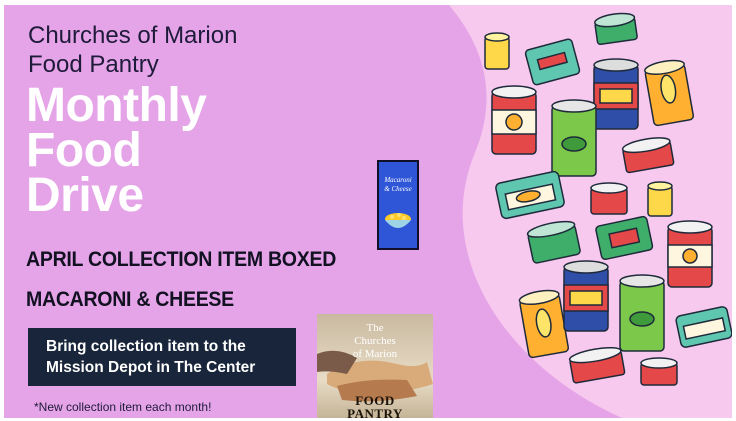 The width and height of the screenshot is (736, 421). I want to click on depot-line-1: Bring collection item to the, so click(146, 346).